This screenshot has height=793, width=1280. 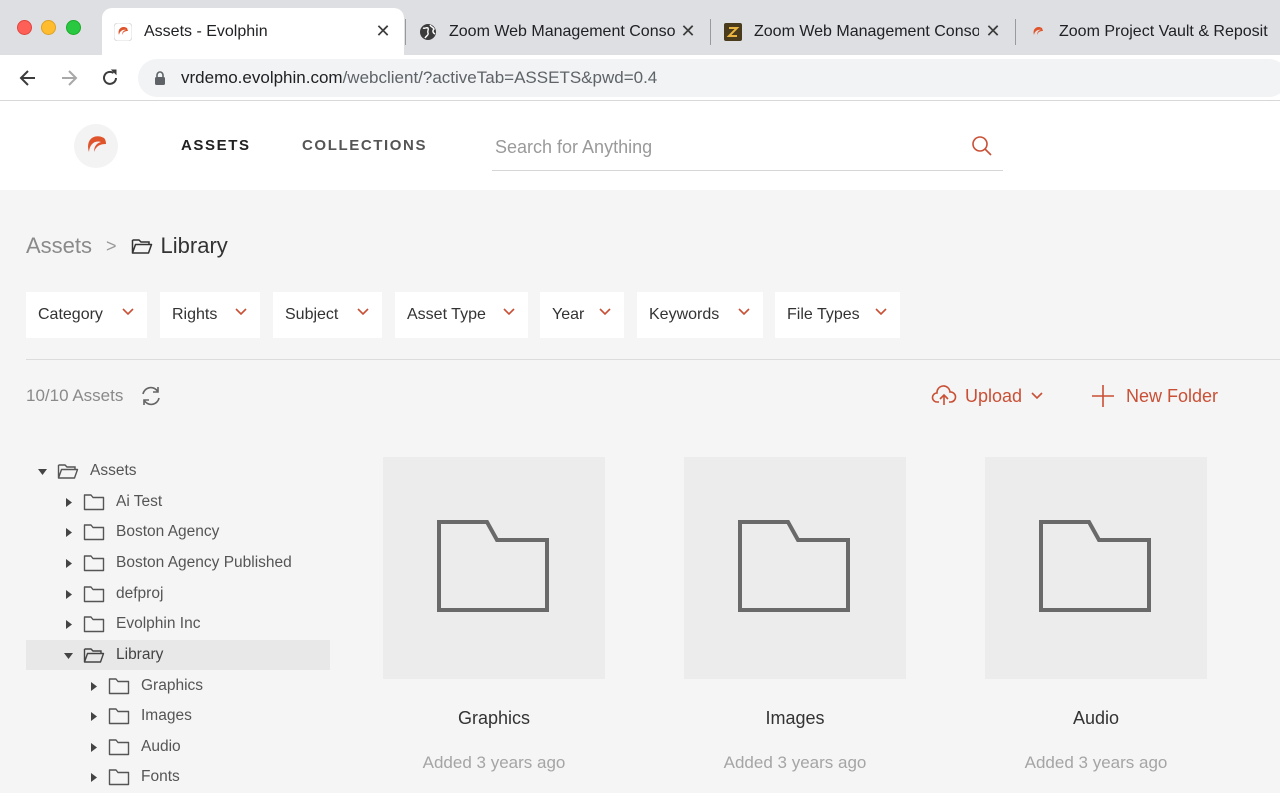 I want to click on tree-item: Fonts, so click(x=178, y=777).